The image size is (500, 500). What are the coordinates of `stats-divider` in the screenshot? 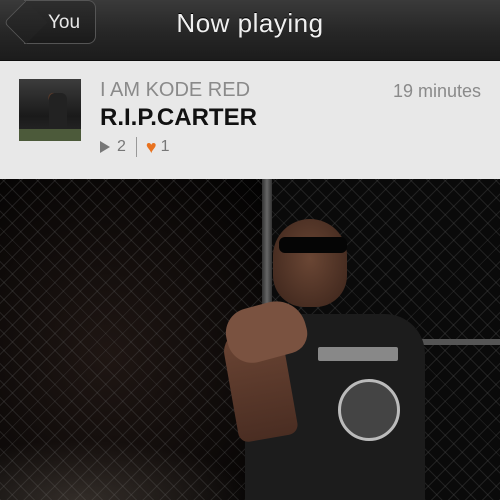 It's located at (136, 147).